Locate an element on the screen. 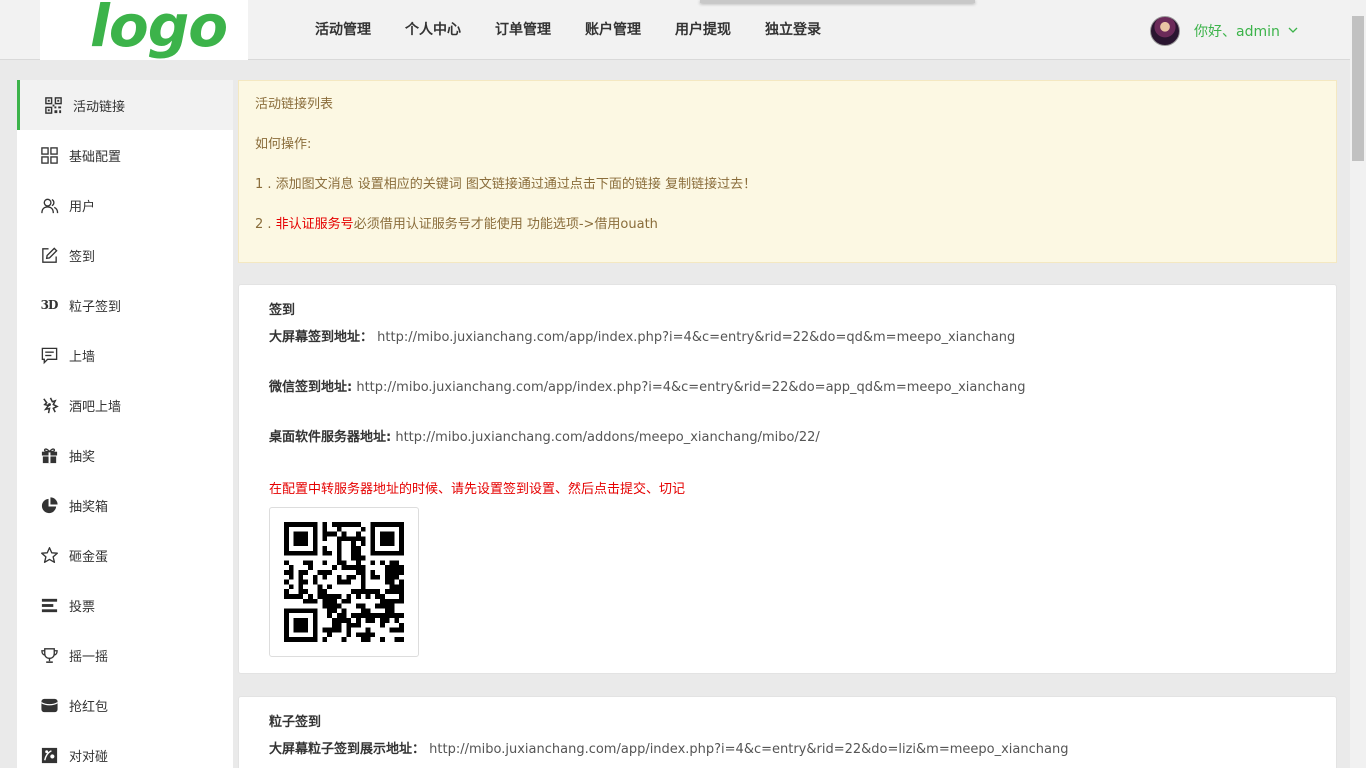  nav-item-login: 独立登录 is located at coordinates (793, 30).